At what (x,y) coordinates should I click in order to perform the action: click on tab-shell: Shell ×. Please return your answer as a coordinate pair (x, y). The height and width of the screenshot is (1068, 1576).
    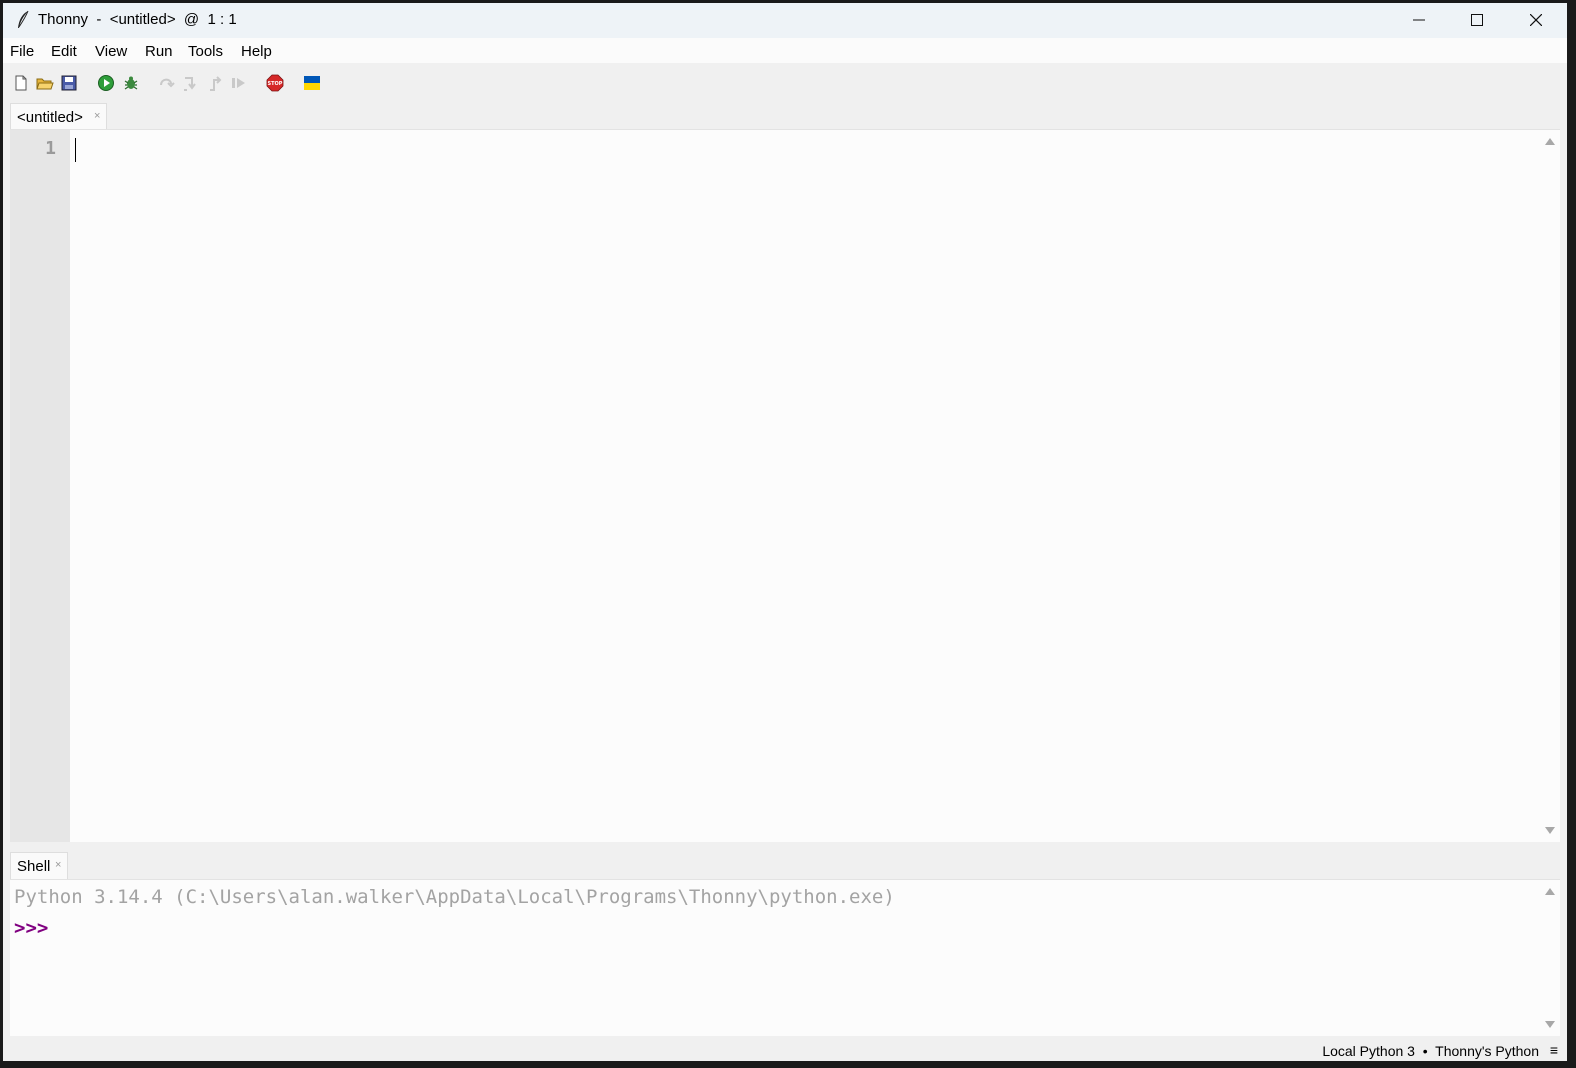
    Looking at the image, I should click on (39, 865).